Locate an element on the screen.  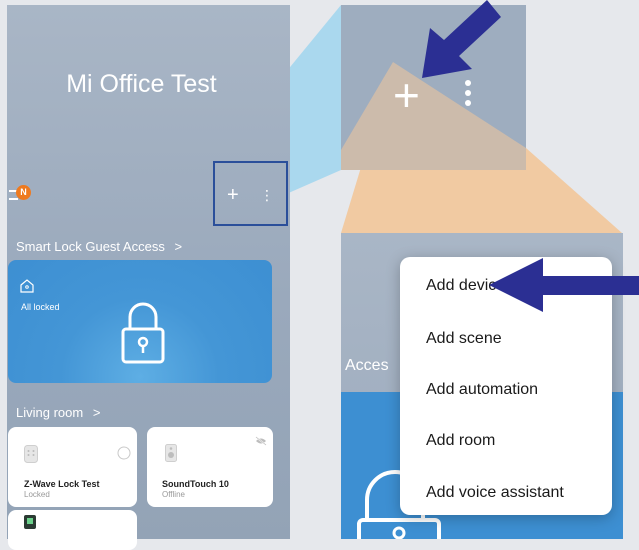
arrow-to-add-device is located at coordinates (564, 285).